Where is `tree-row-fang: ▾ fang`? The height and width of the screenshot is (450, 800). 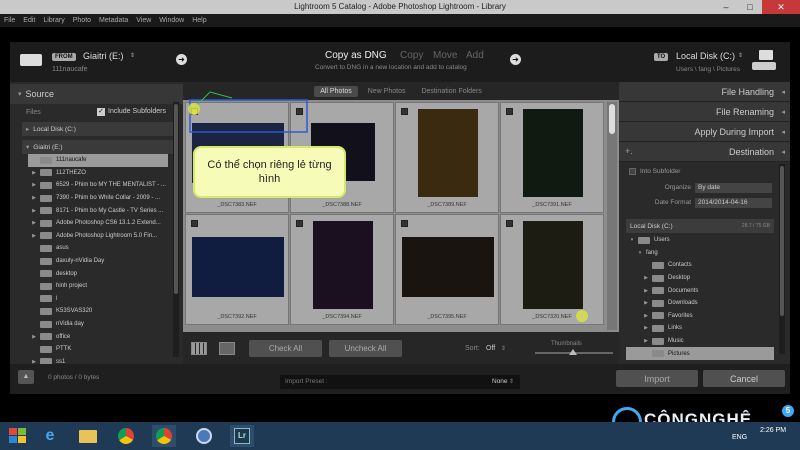
tree-row-fang: ▾ fang is located at coordinates (700, 253).